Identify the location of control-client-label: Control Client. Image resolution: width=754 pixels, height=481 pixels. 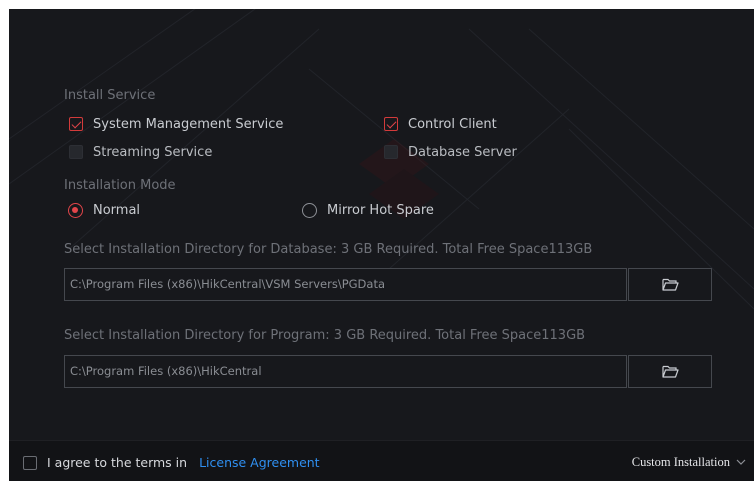
(452, 124).